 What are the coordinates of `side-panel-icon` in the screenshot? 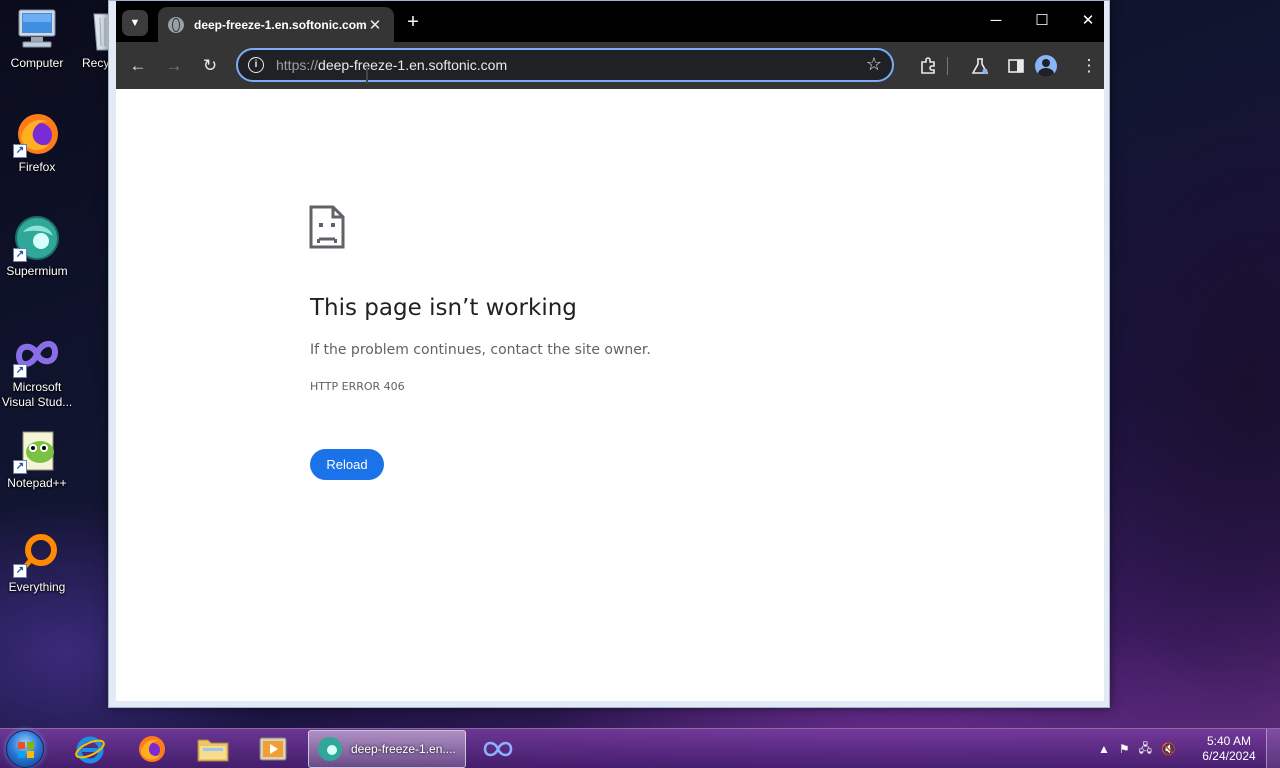 It's located at (1016, 66).